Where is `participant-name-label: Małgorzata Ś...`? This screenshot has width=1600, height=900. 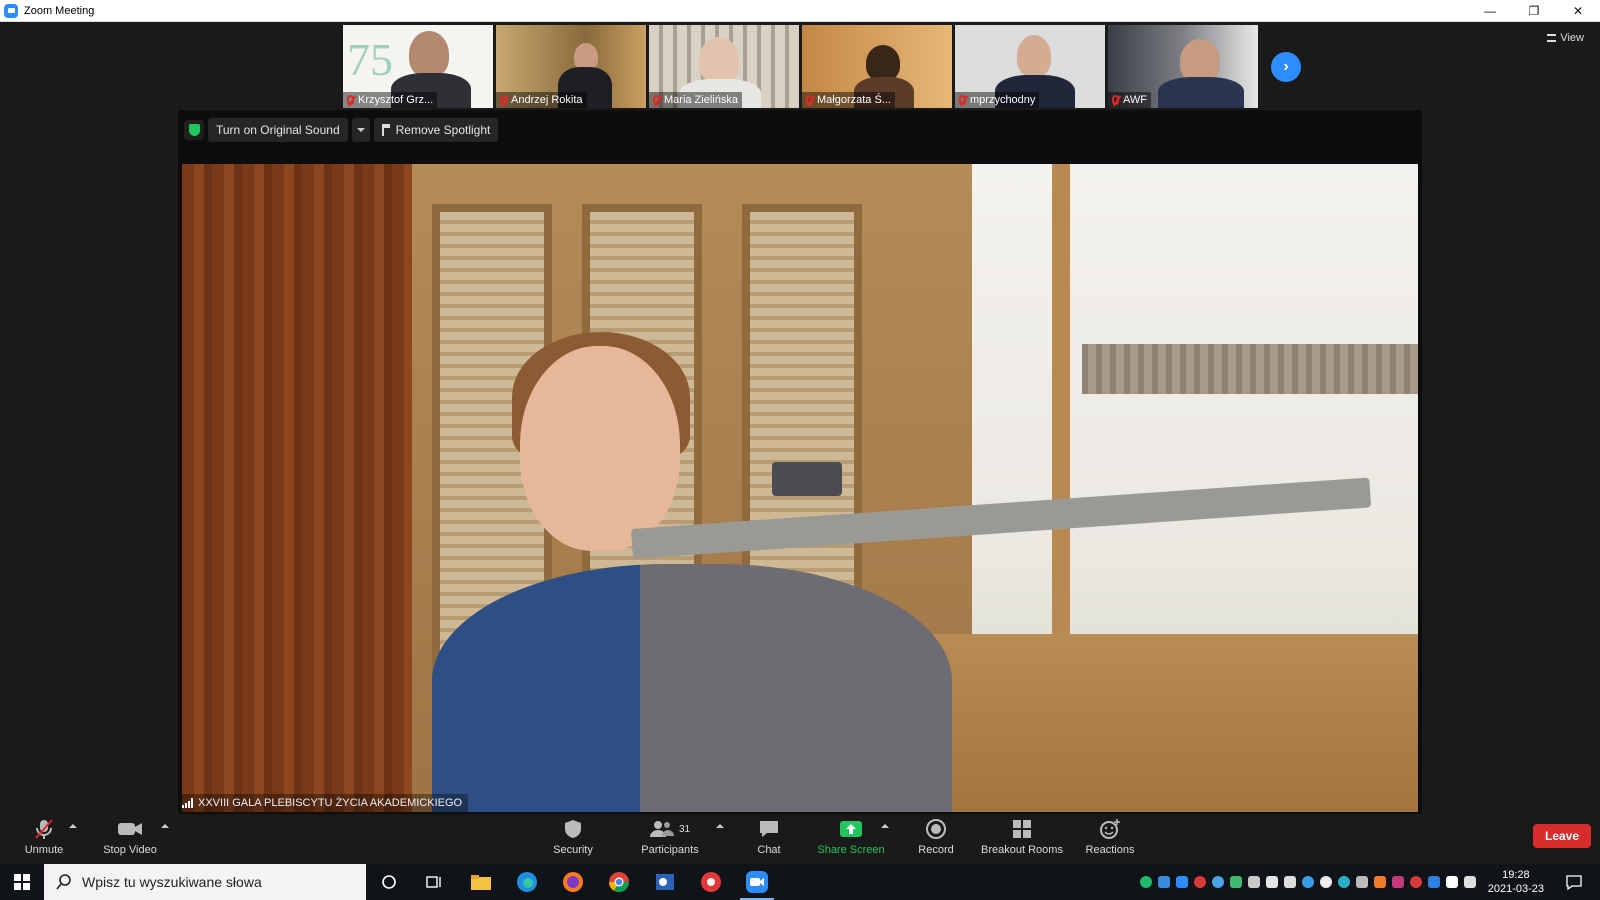
participant-name-label: Małgorzata Ś... is located at coordinates (848, 100).